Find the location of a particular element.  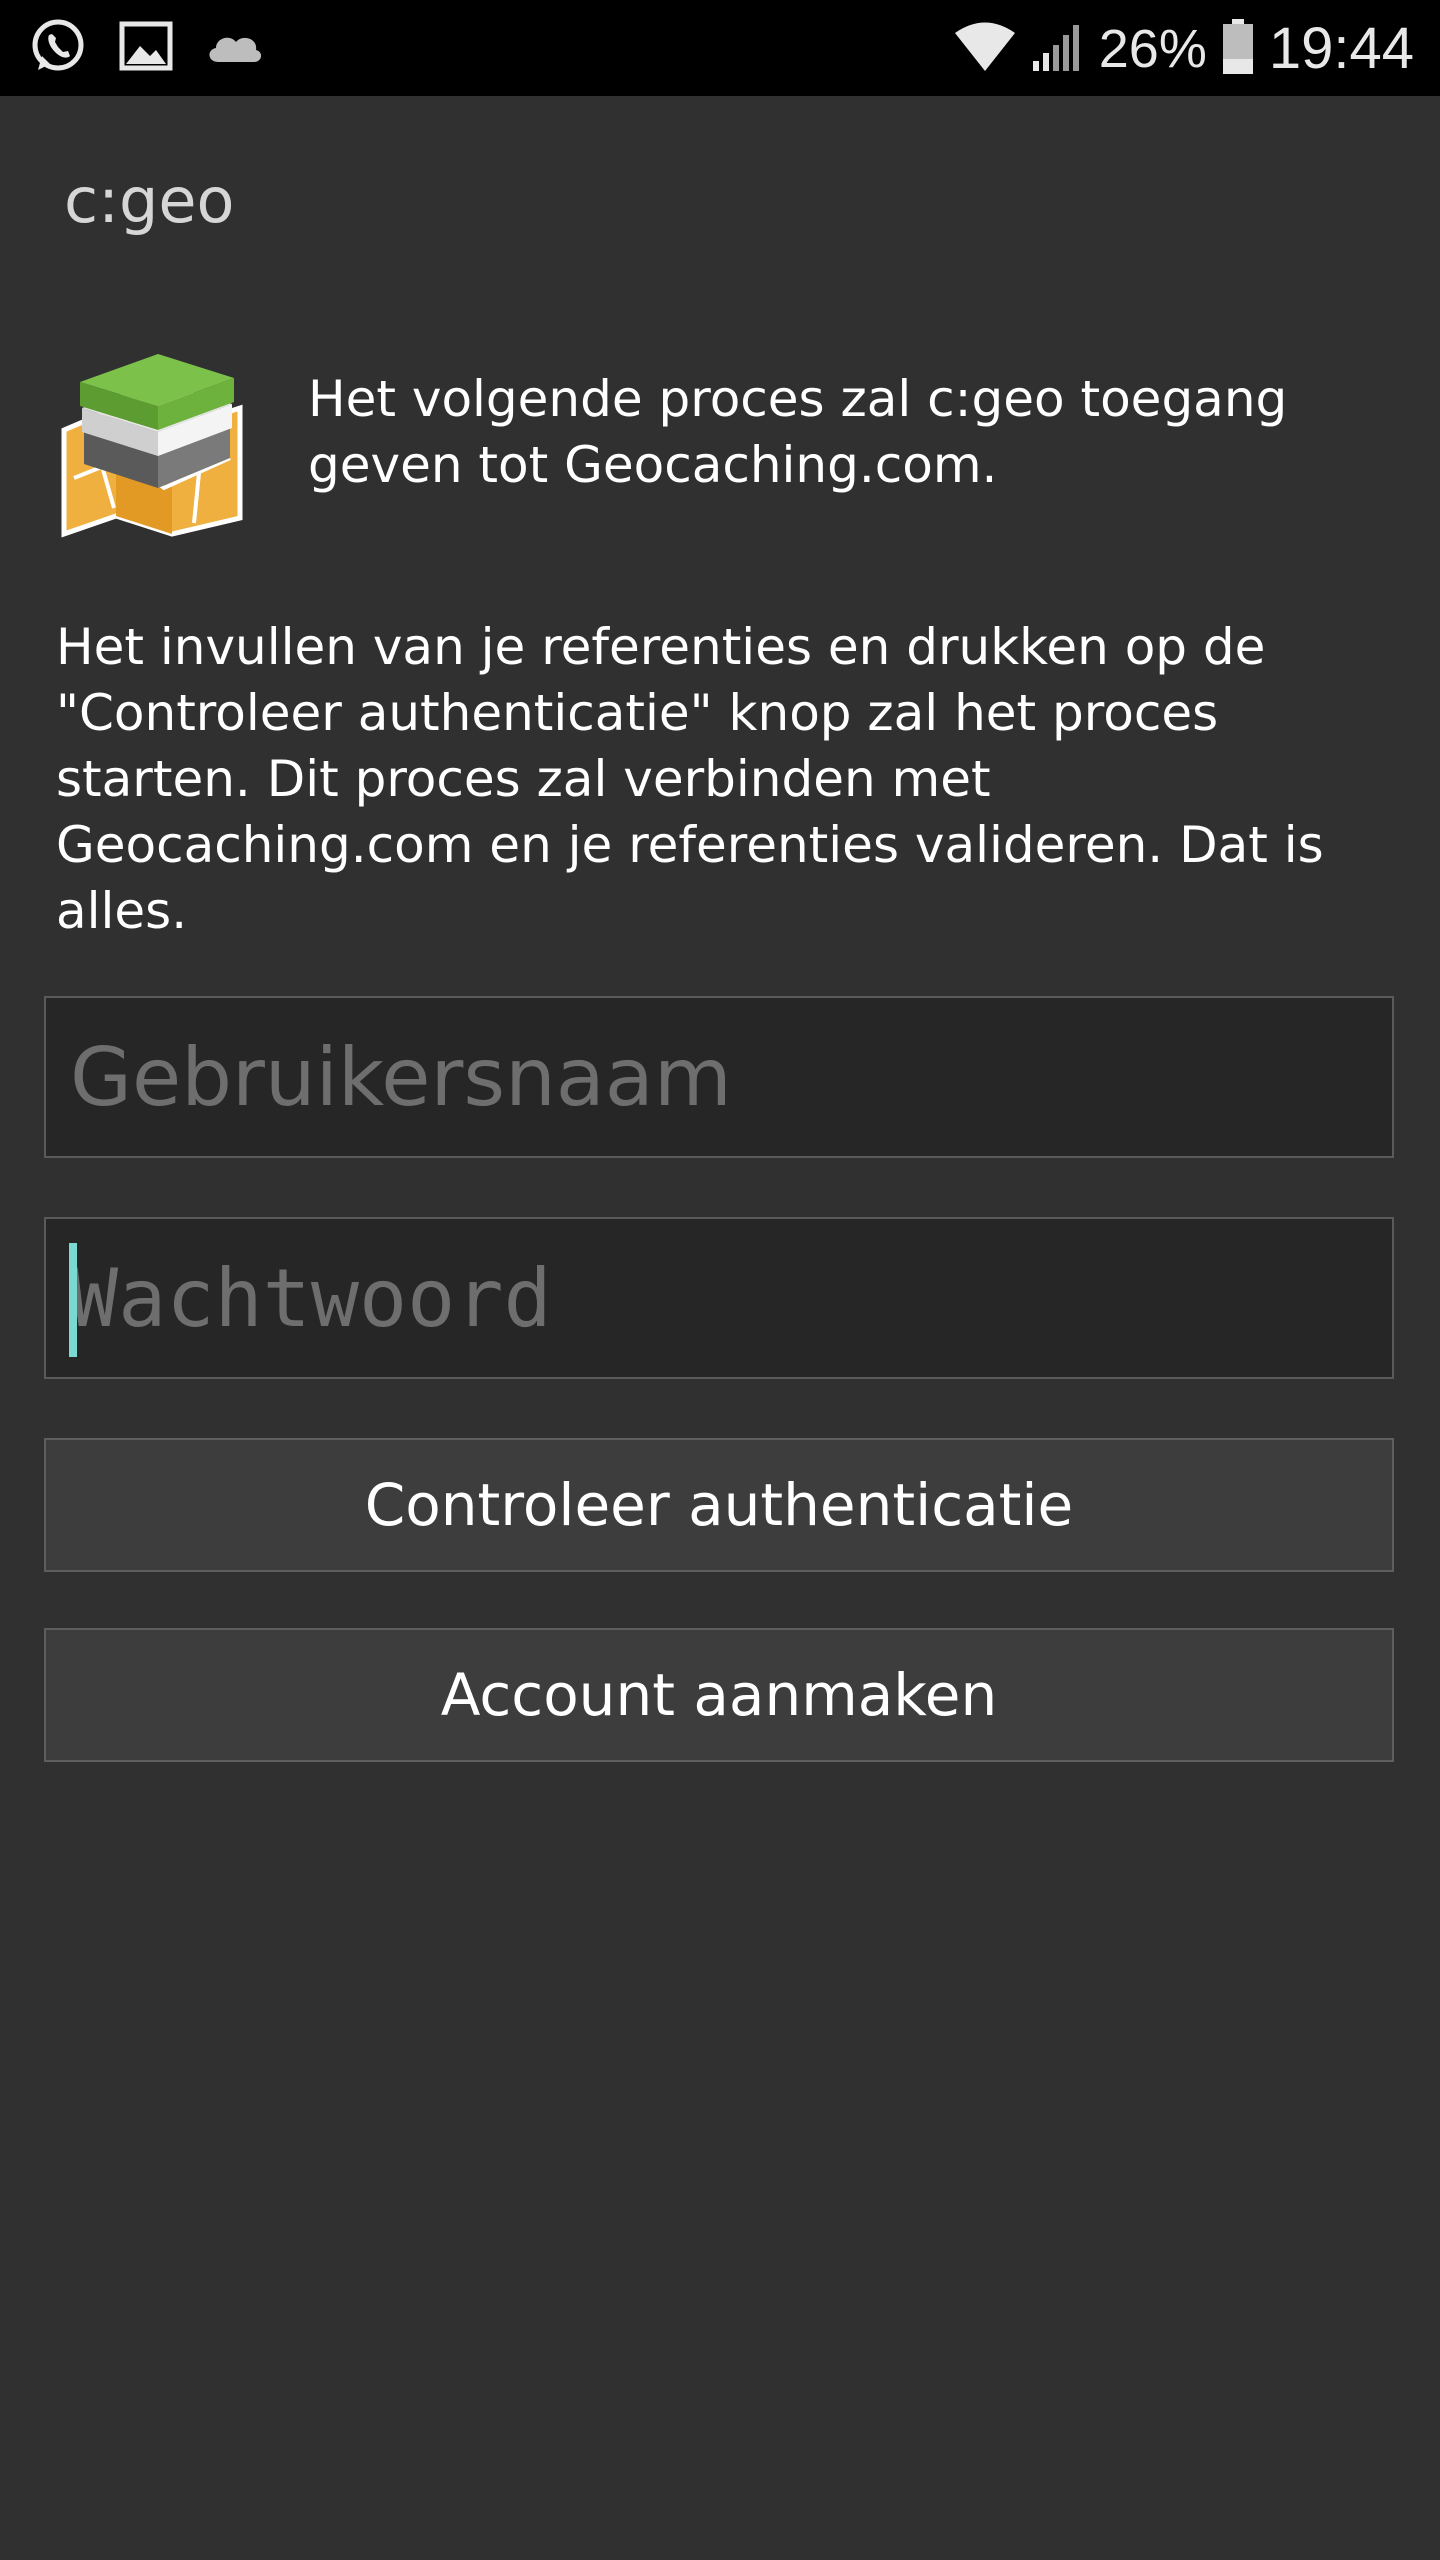

clock: 19:44 is located at coordinates (1341, 48).